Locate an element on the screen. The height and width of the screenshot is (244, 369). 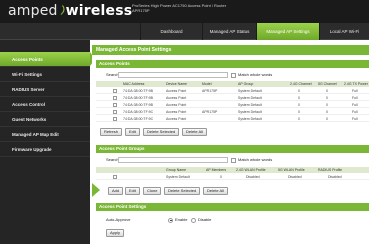
cell-radius: Disabled is located at coordinates (335, 177).